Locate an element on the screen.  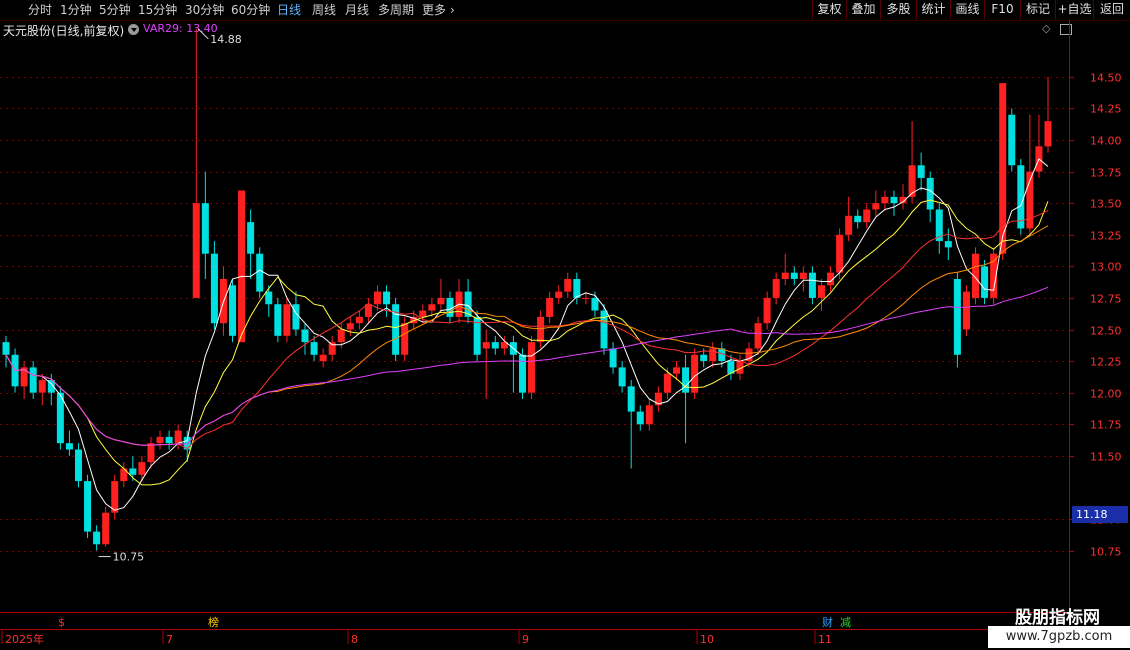
low-price-label: 10.75 is located at coordinates (129, 557).